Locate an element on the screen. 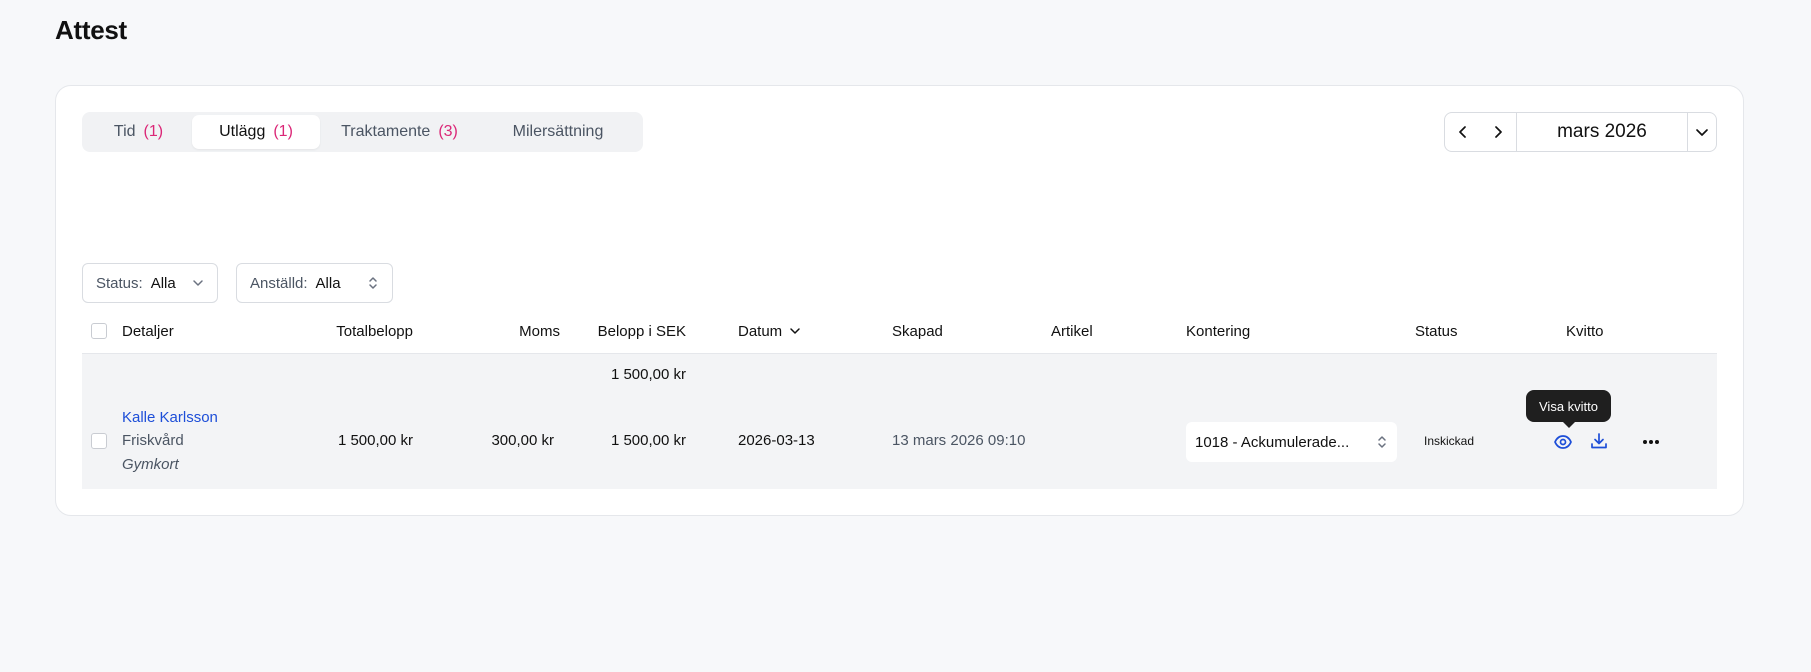  expense-category: Friskvård is located at coordinates (153, 440).